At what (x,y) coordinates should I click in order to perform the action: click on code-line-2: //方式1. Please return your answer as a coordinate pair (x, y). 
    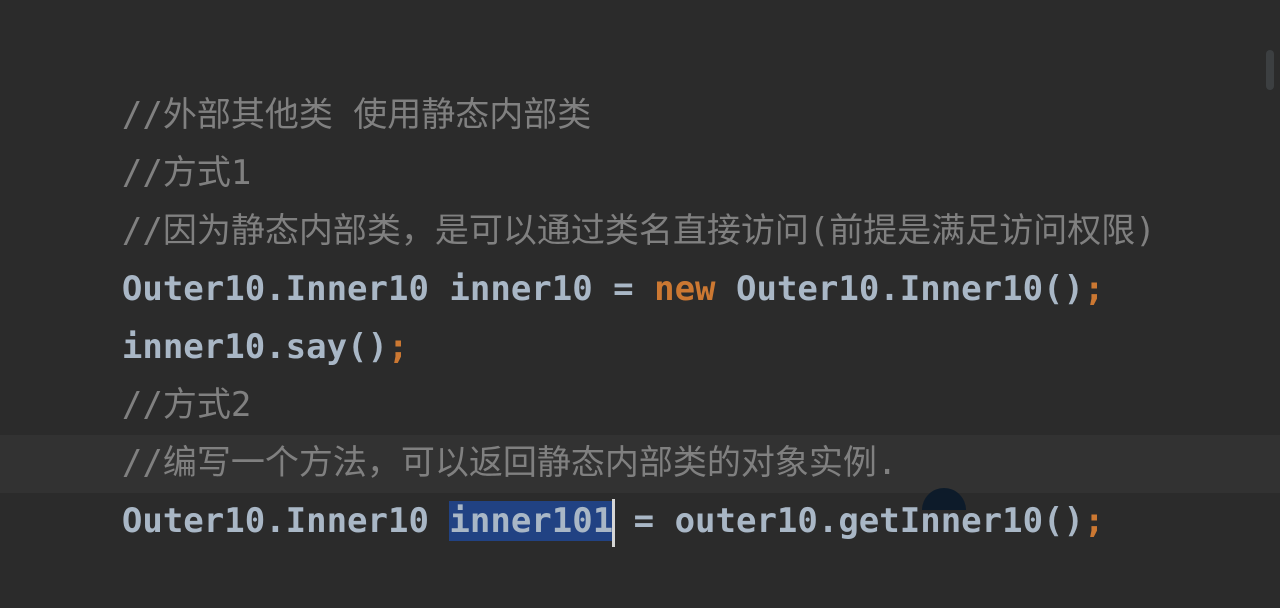
    Looking at the image, I should click on (145, 139).